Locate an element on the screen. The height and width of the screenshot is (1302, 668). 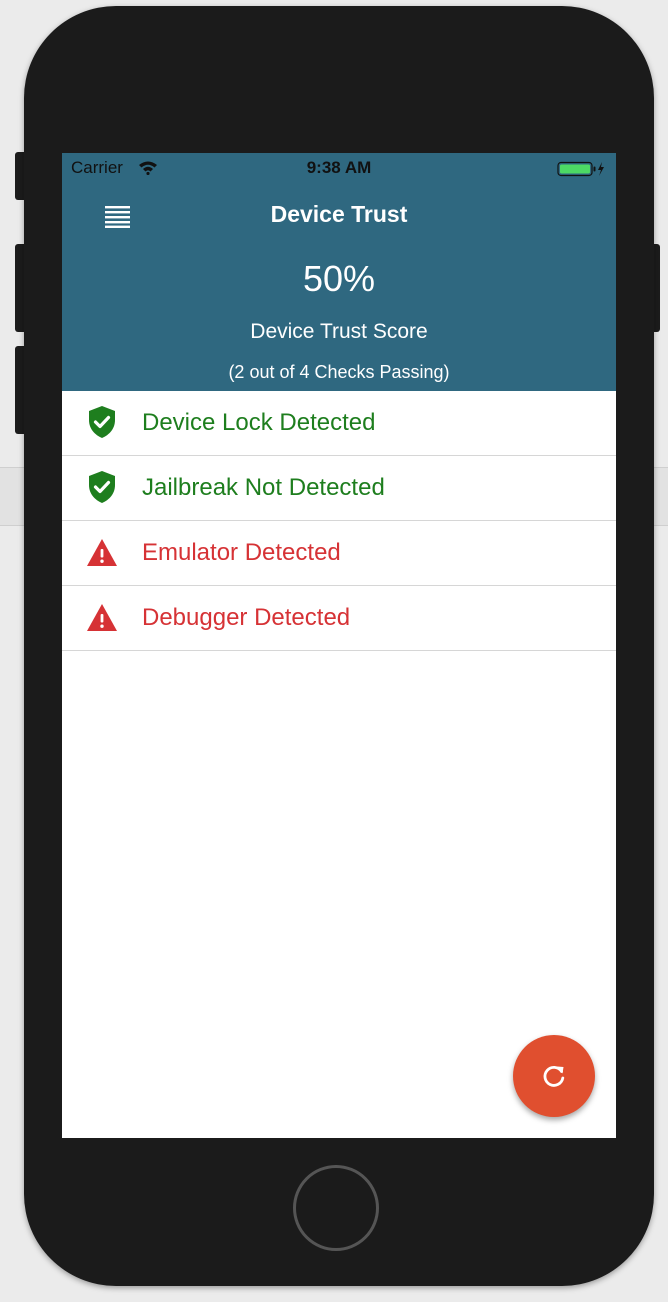
check-label: Jailbreak Not Detected is located at coordinates (263, 487).